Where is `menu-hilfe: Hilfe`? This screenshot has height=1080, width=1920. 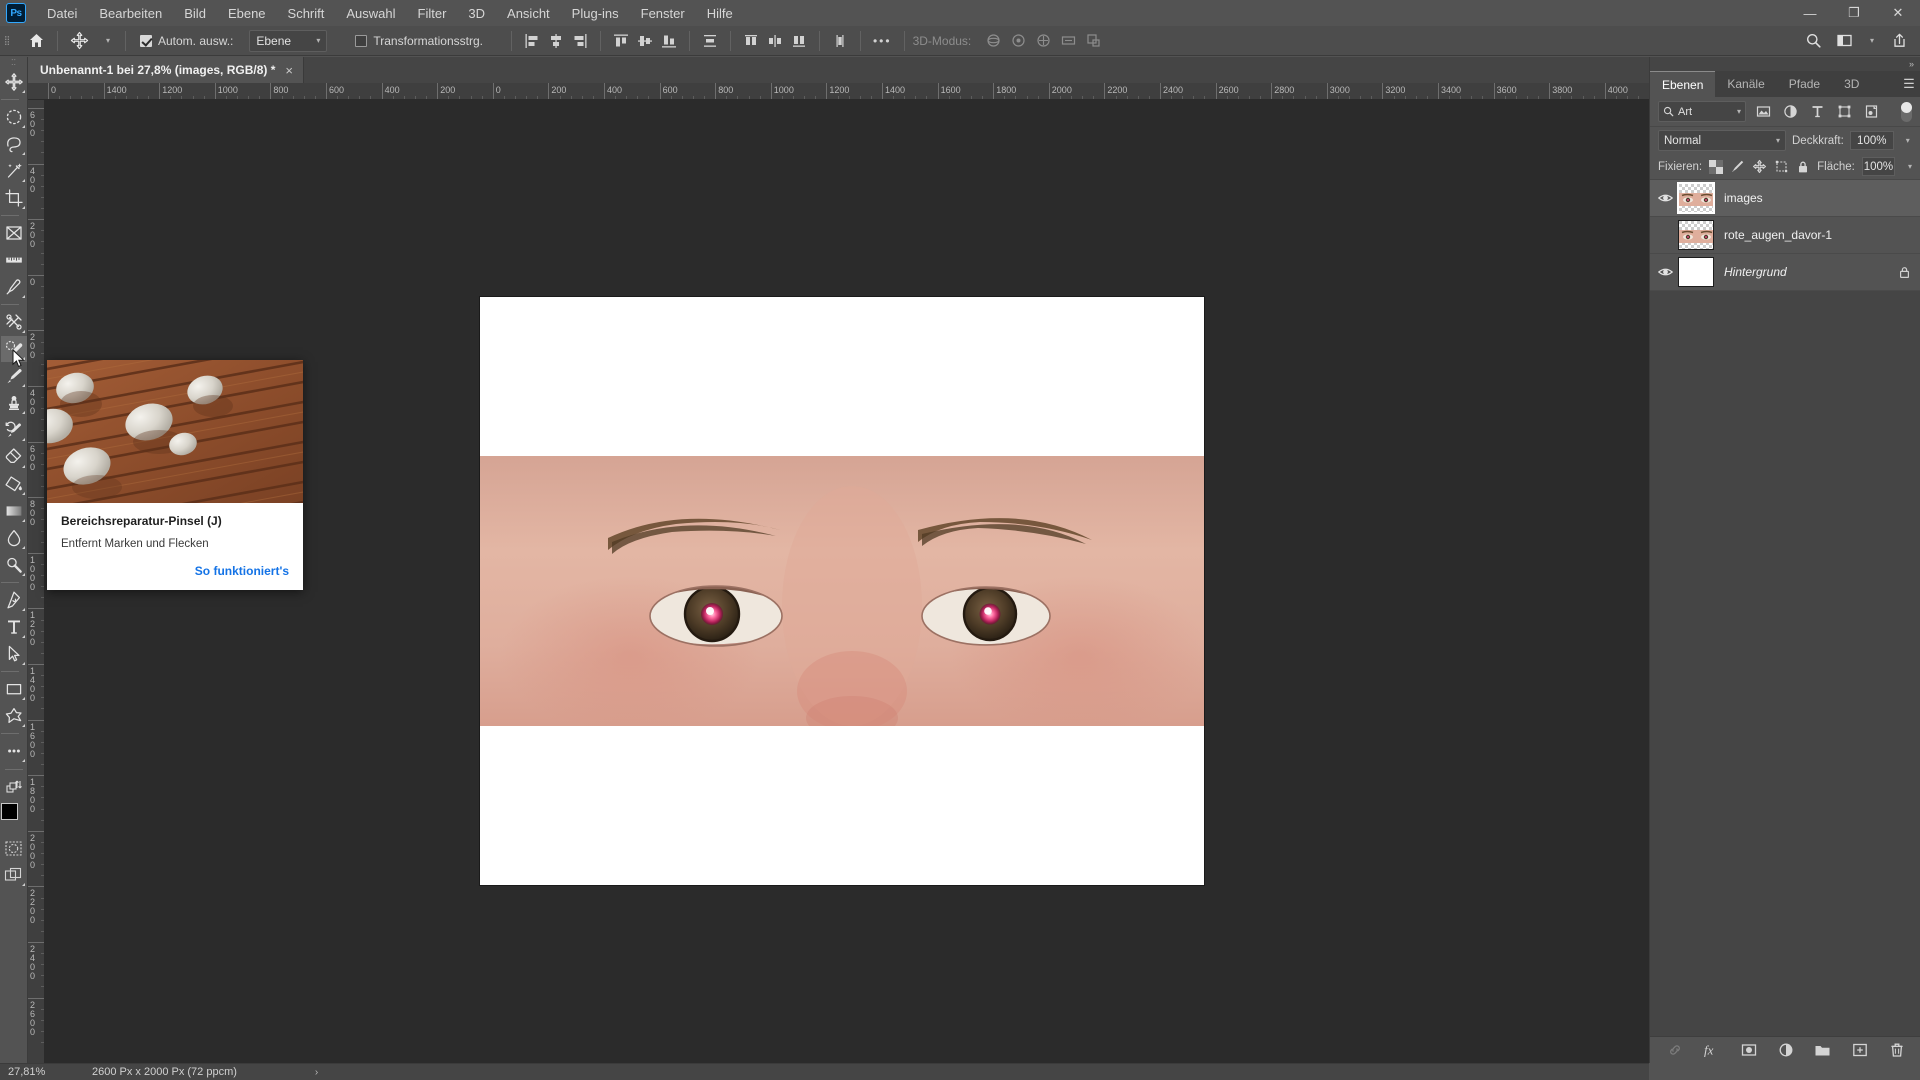
menu-hilfe: Hilfe is located at coordinates (720, 13).